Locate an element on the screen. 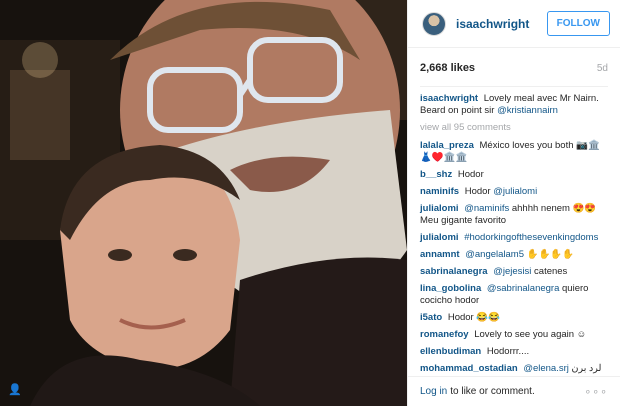  comment-text: Lovely to see you again ☺ is located at coordinates (530, 334).